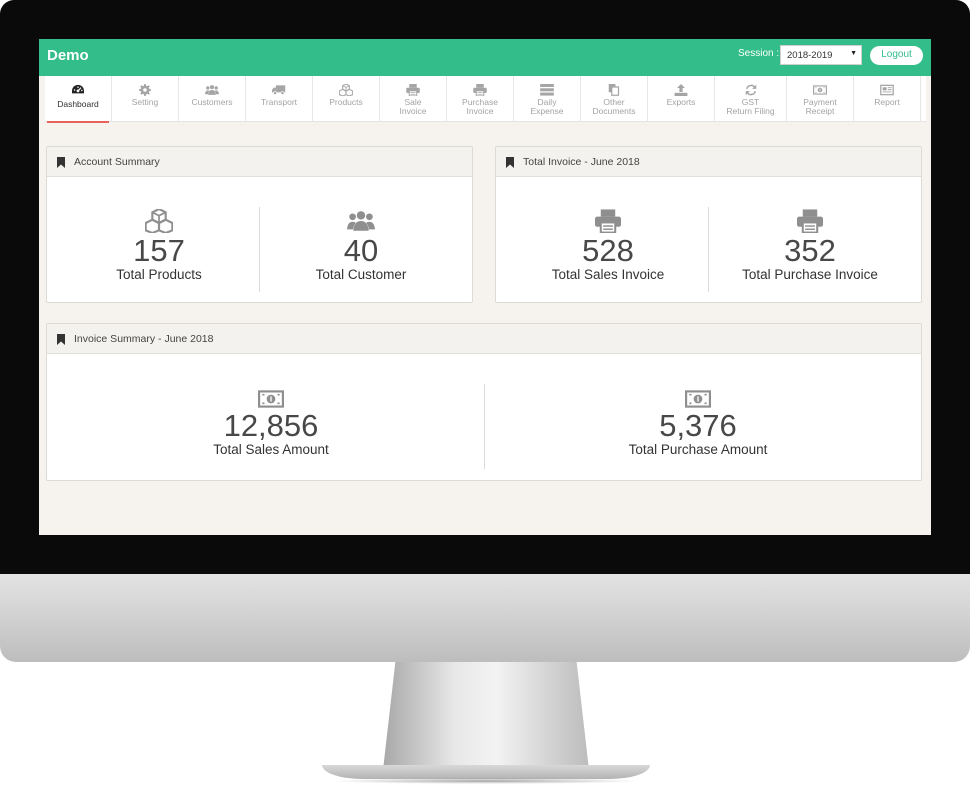  I want to click on total-purchase-invoice-stat: 352 Total Purchase Invoice, so click(810, 245).